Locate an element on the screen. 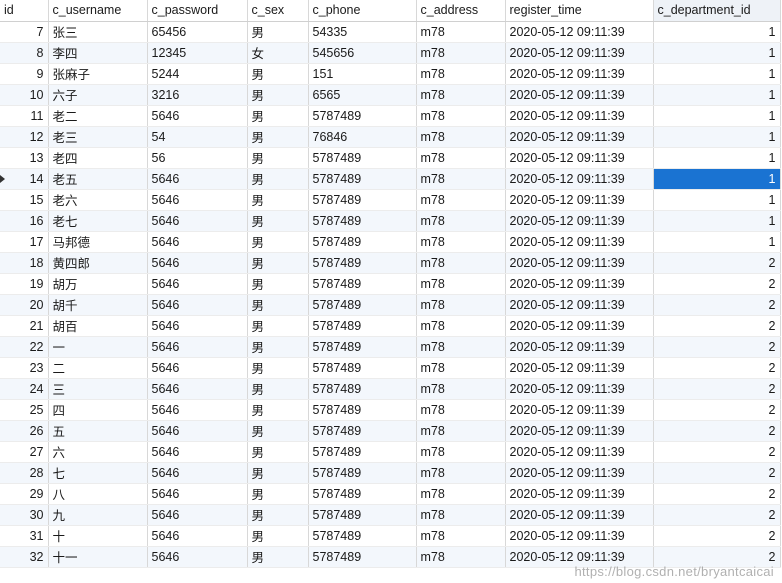  cell-id: 12 is located at coordinates (24, 137).